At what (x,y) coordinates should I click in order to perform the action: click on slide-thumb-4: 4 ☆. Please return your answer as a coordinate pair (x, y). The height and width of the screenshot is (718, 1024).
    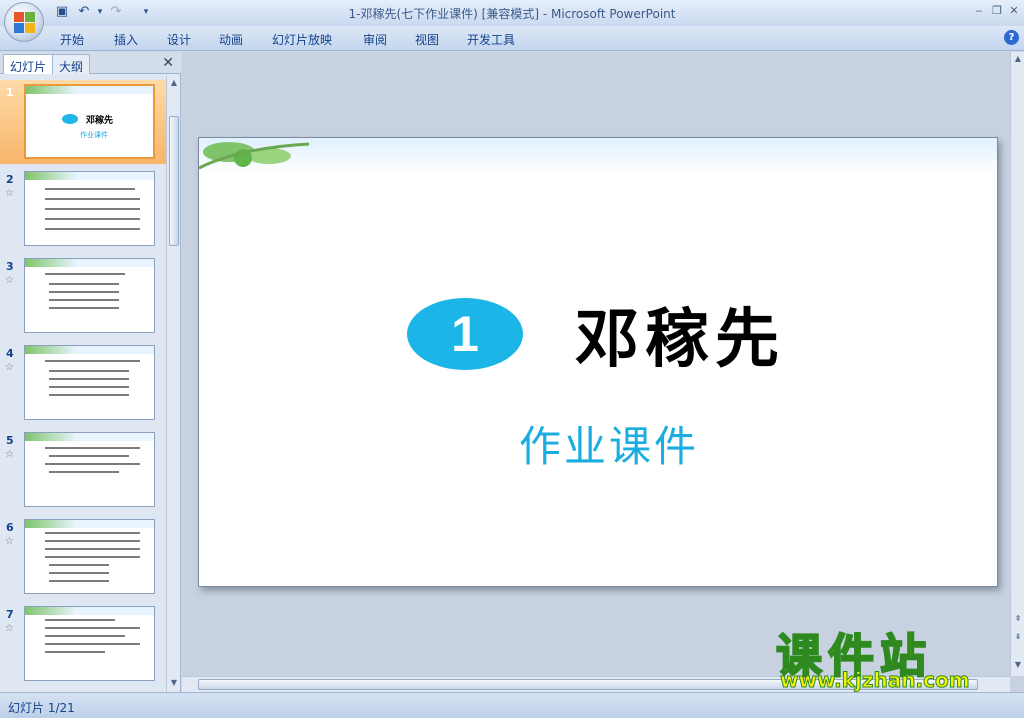
    Looking at the image, I should click on (83, 383).